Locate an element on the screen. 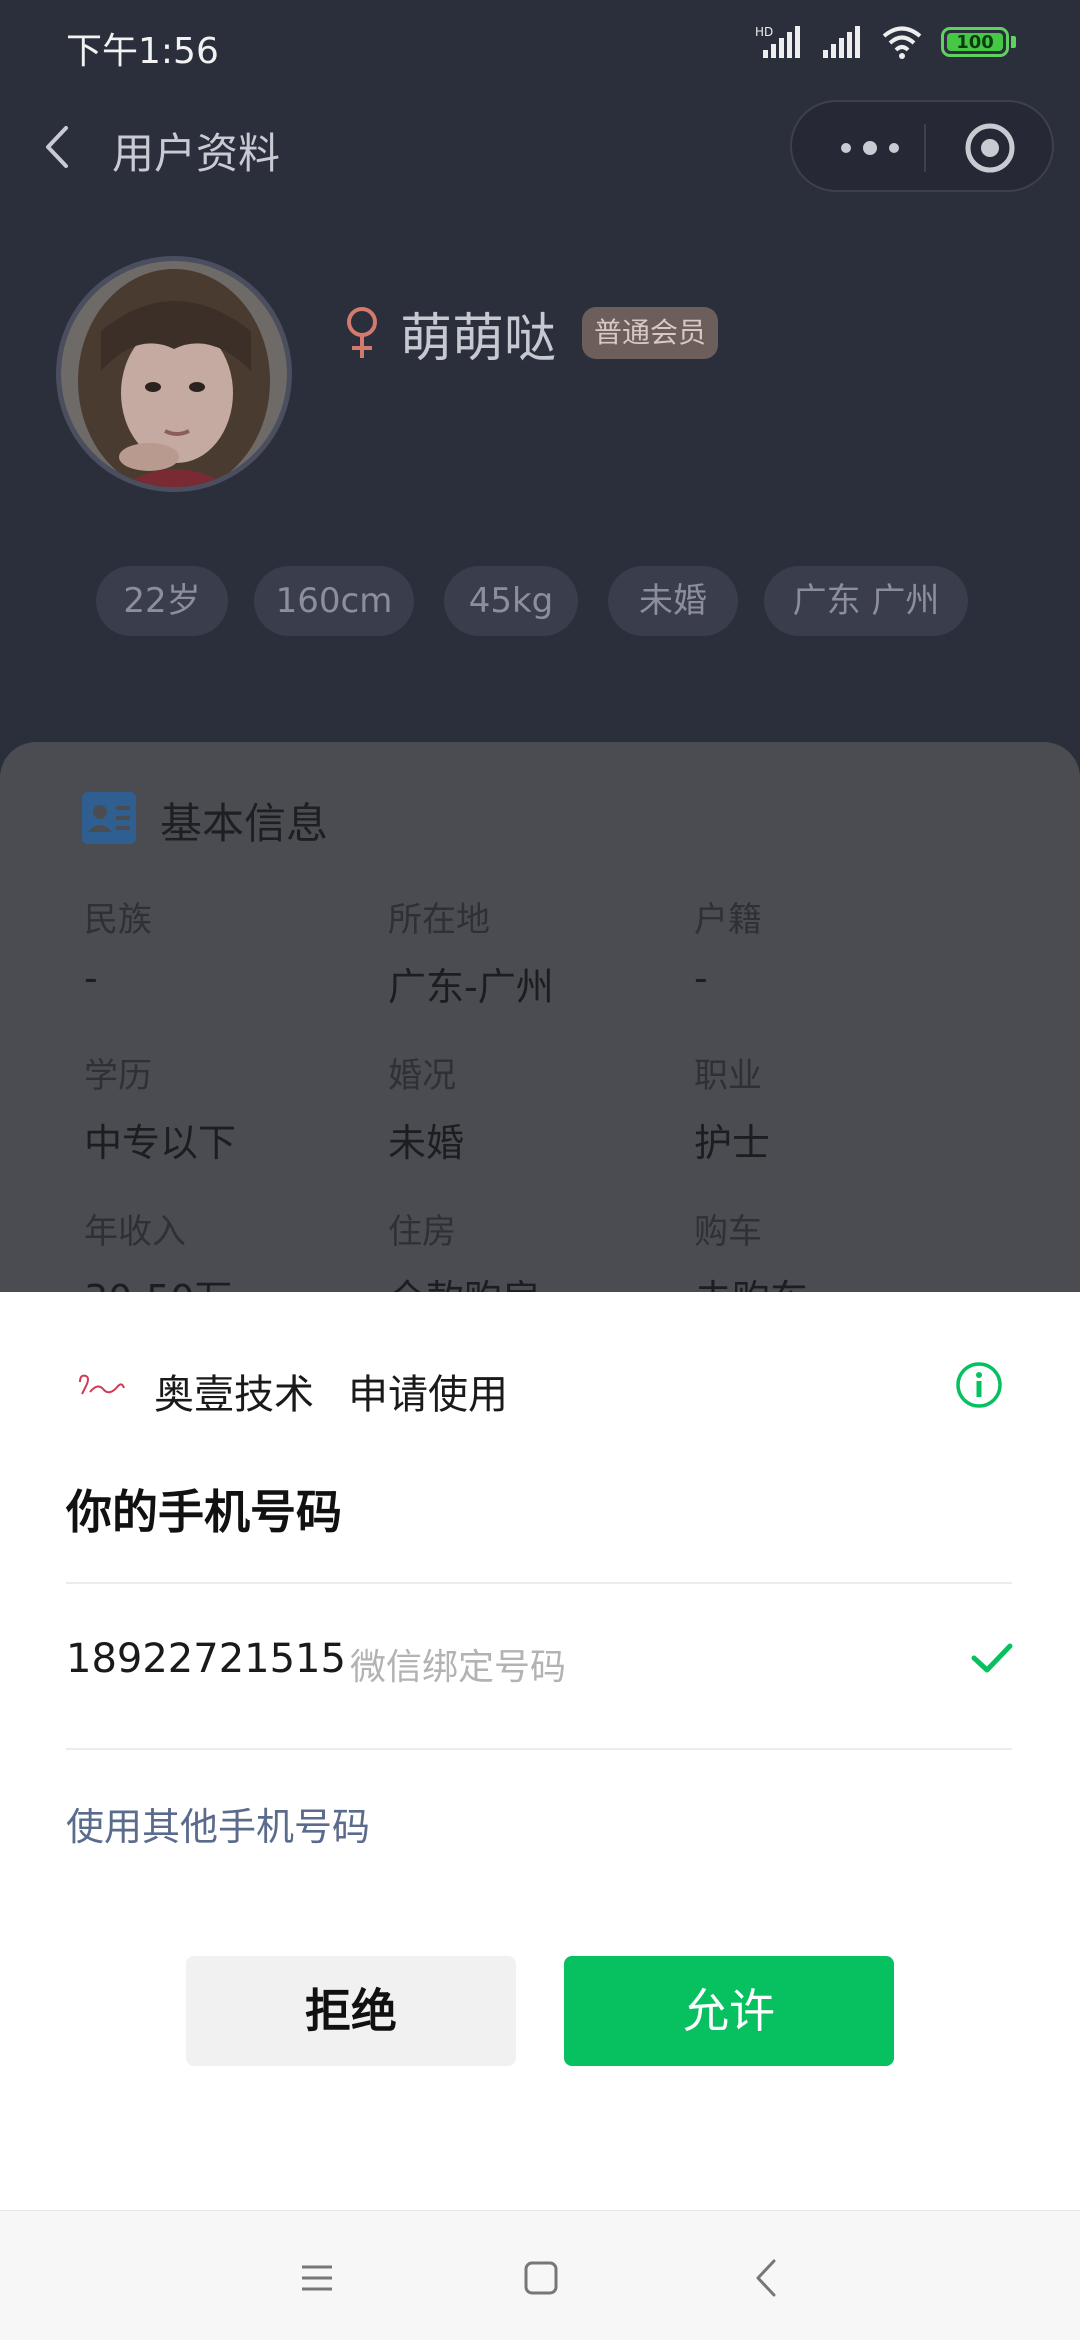  target-circle-icon is located at coordinates (990, 148).